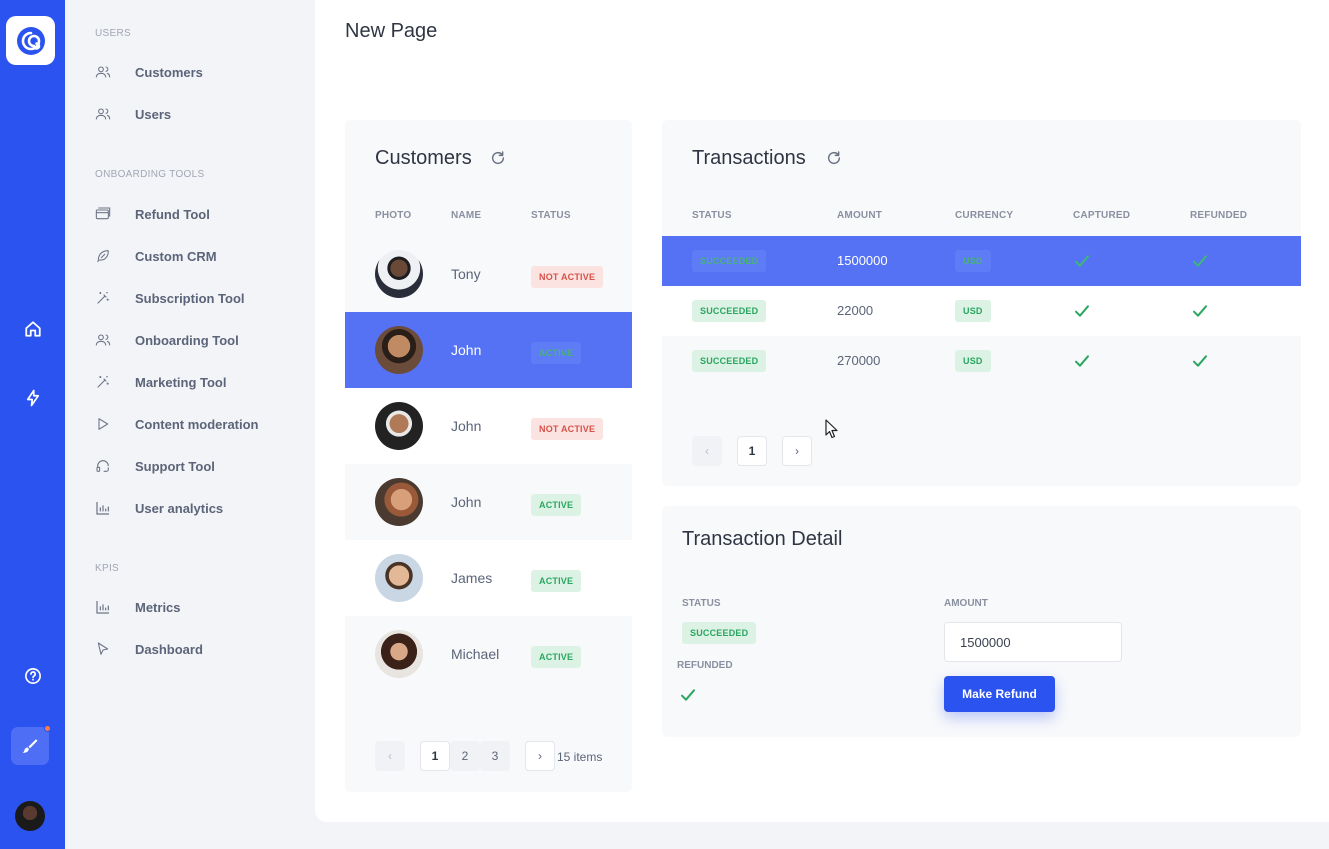 The image size is (1329, 849). I want to click on customer-name: James, so click(472, 578).